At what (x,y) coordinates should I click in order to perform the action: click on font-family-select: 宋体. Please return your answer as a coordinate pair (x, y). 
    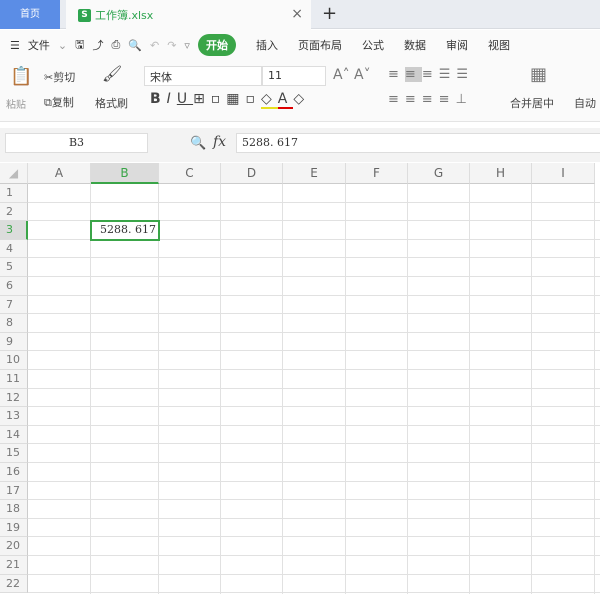
    Looking at the image, I should click on (203, 76).